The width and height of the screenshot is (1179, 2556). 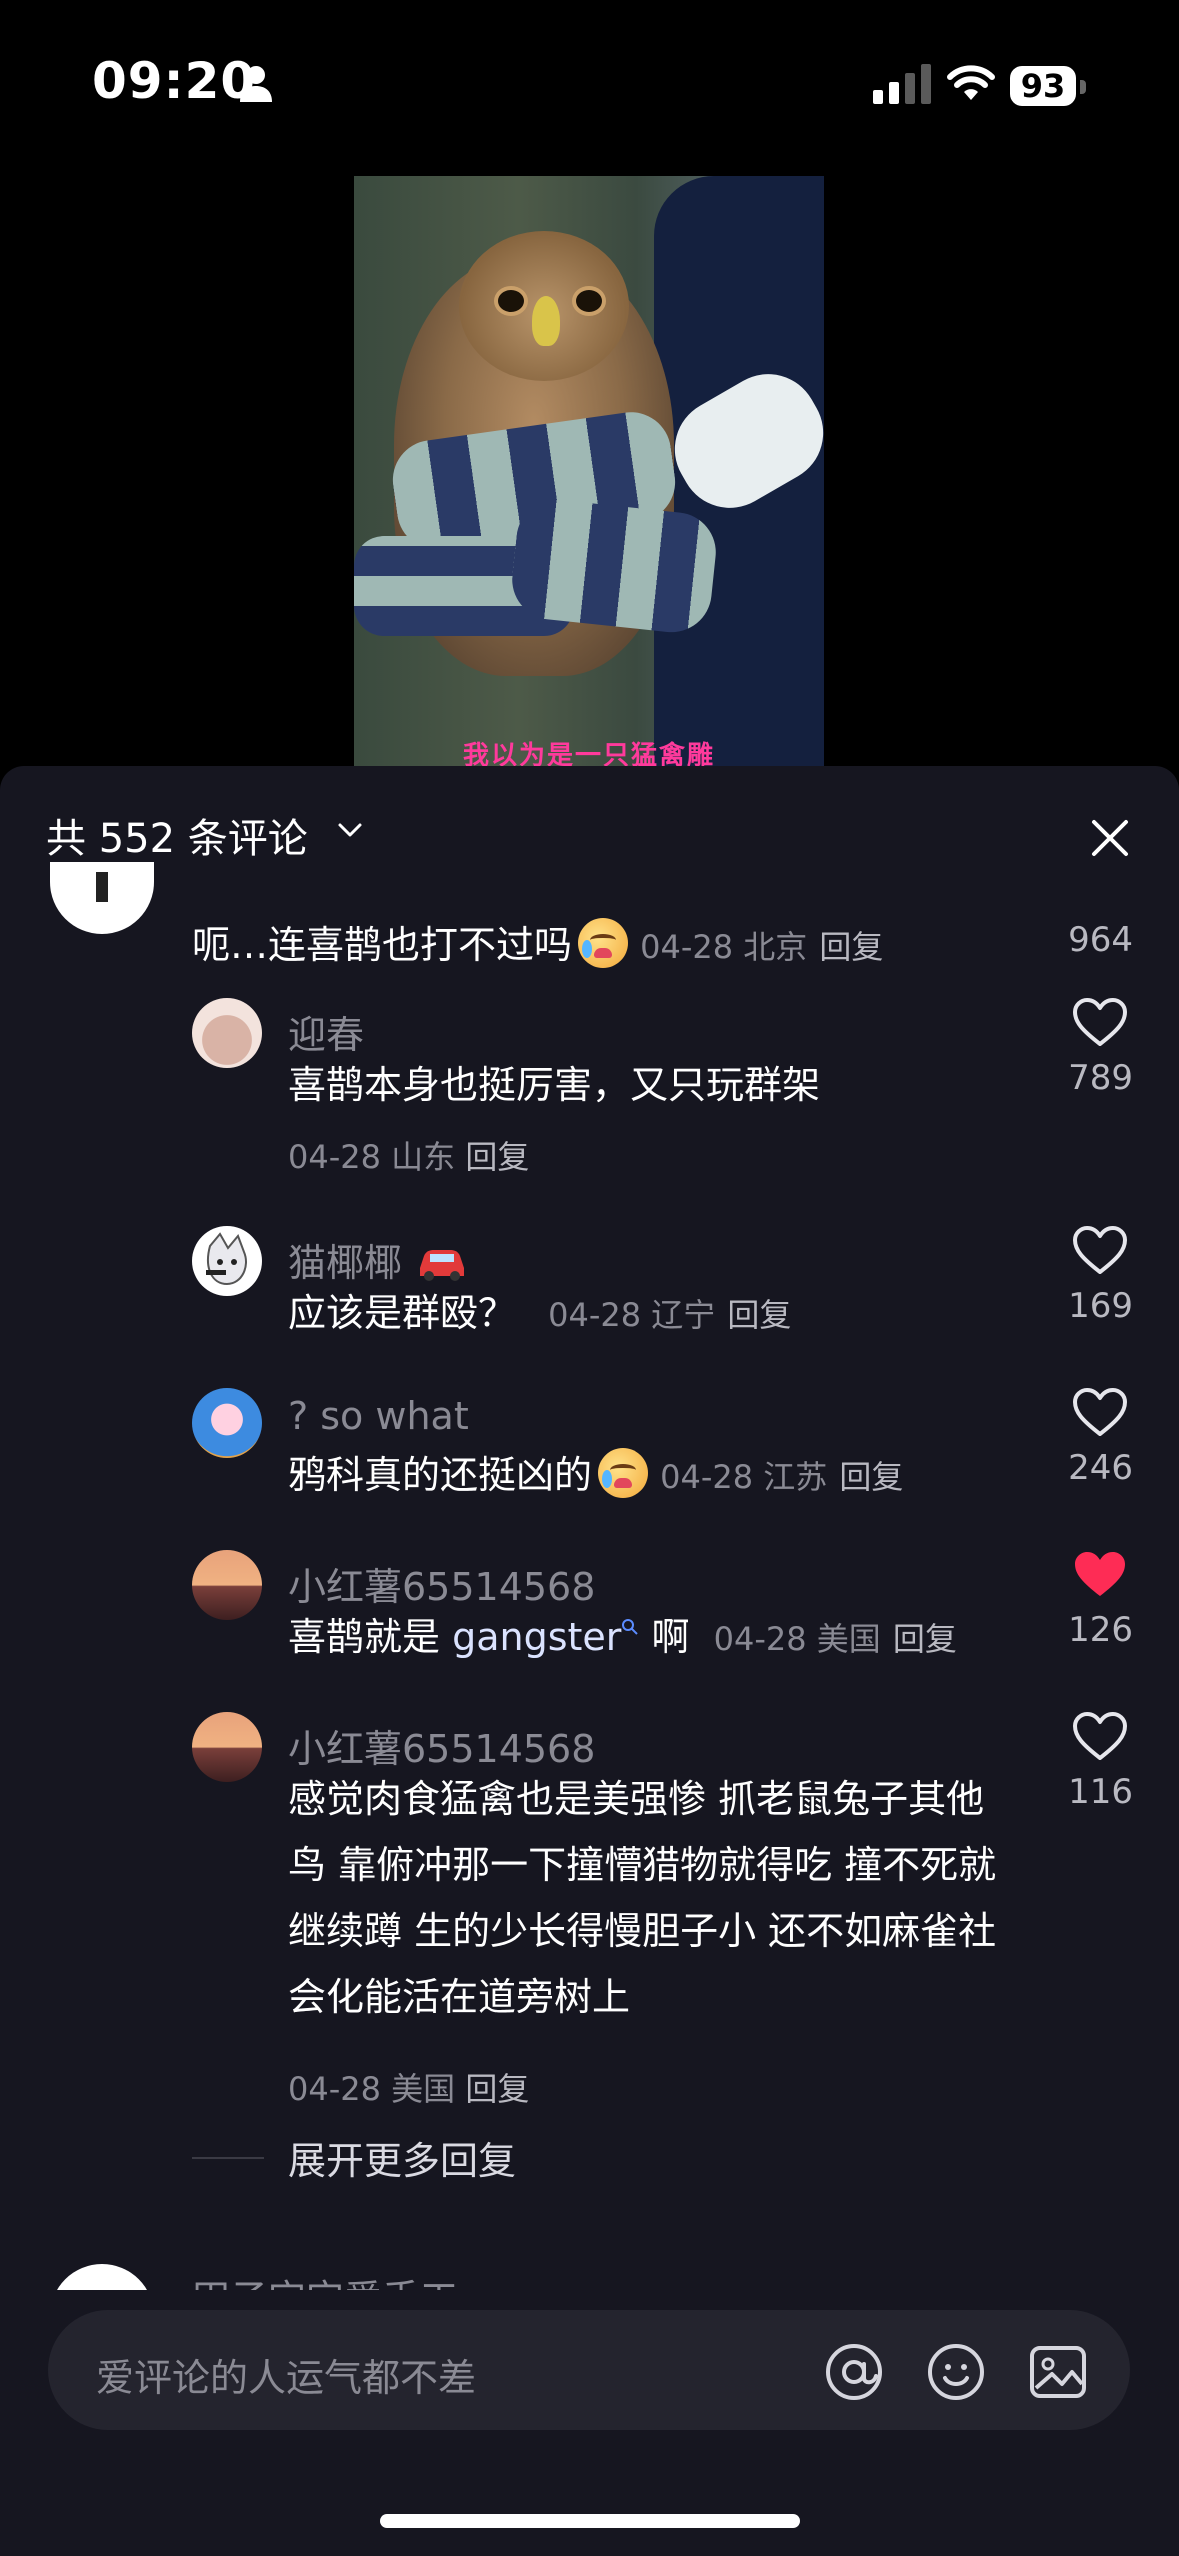 I want to click on reply-body: 喜鹊就是 gangster 啊 04-28 美国 回复, so click(x=653, y=1638).